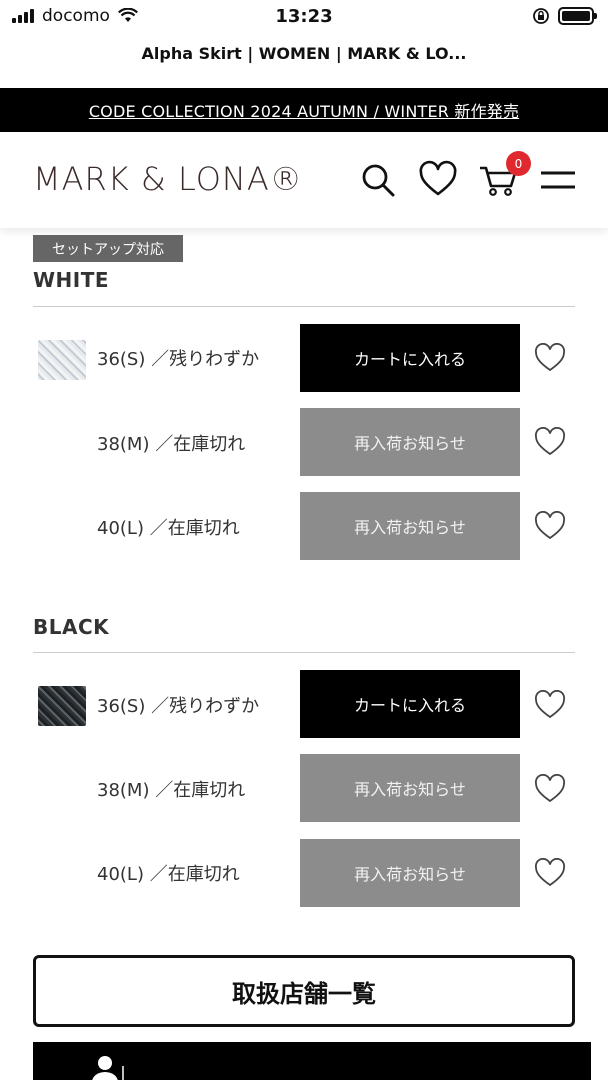 The width and height of the screenshot is (608, 1080). Describe the element at coordinates (410, 358) in the screenshot. I see `add-to-cart-button-white-s: カートに入れる` at that location.